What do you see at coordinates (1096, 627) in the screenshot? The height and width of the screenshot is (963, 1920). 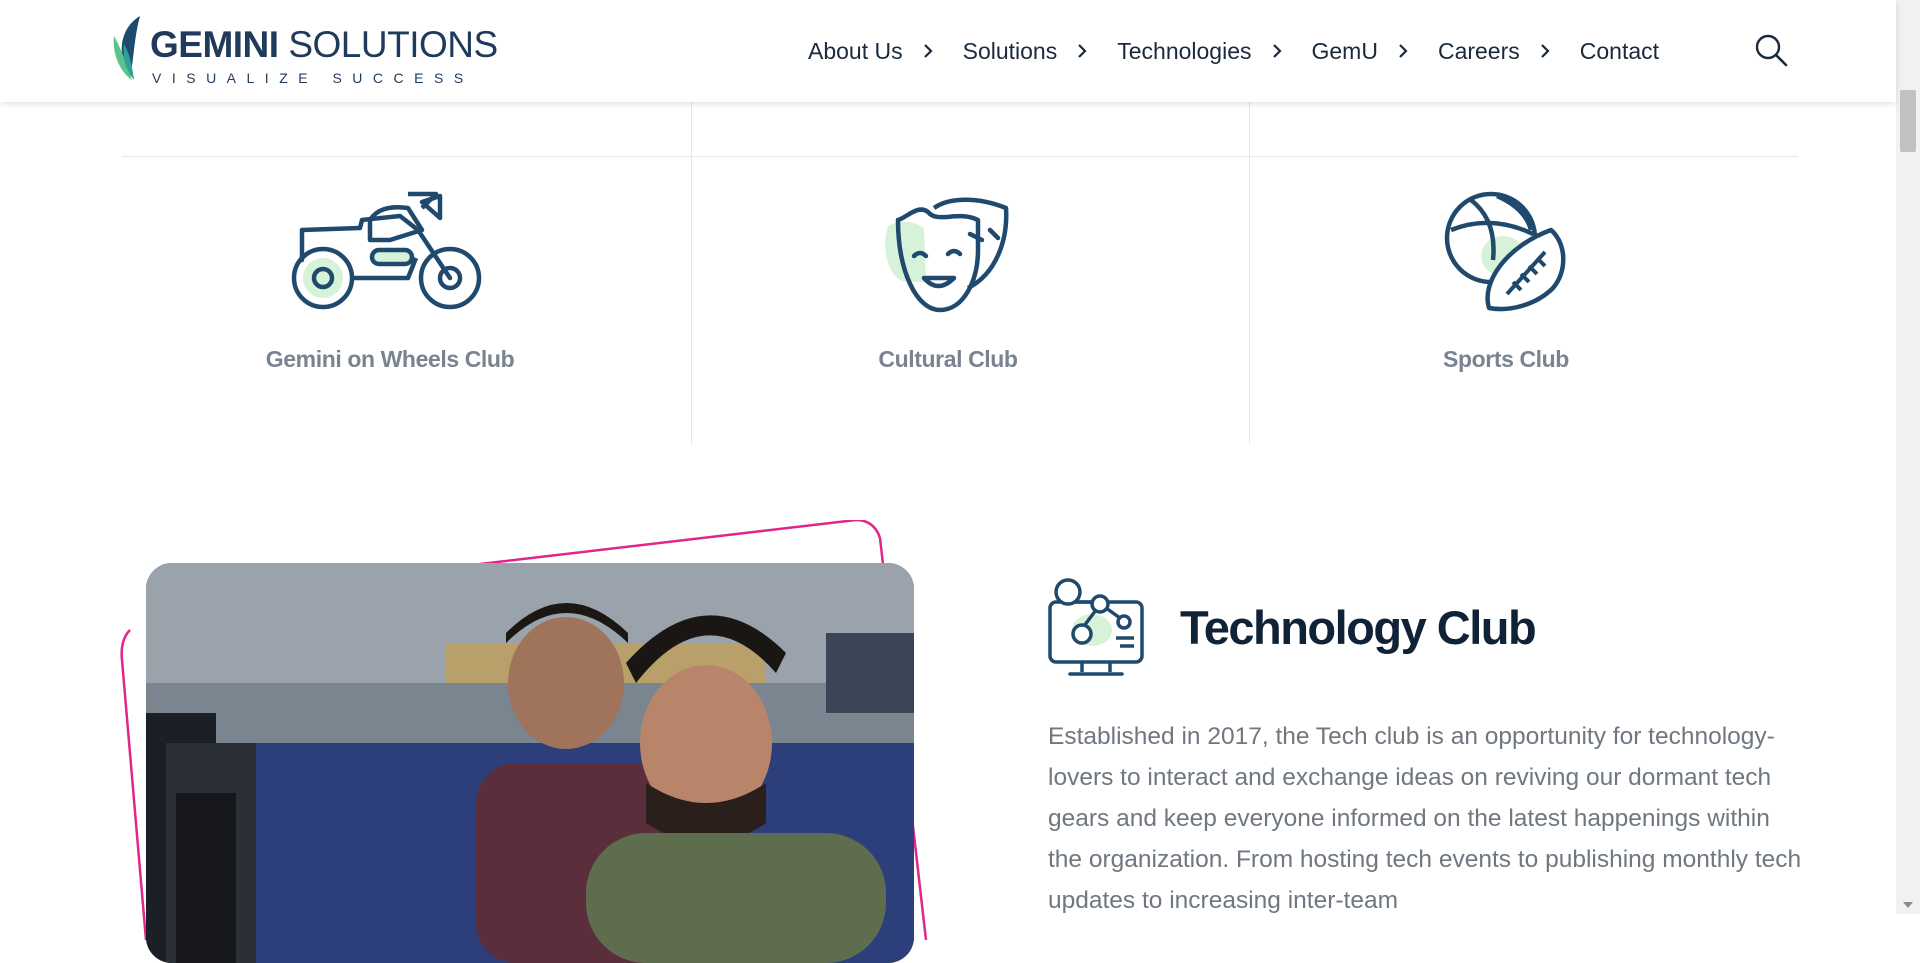 I see `network-monitor-icon` at bounding box center [1096, 627].